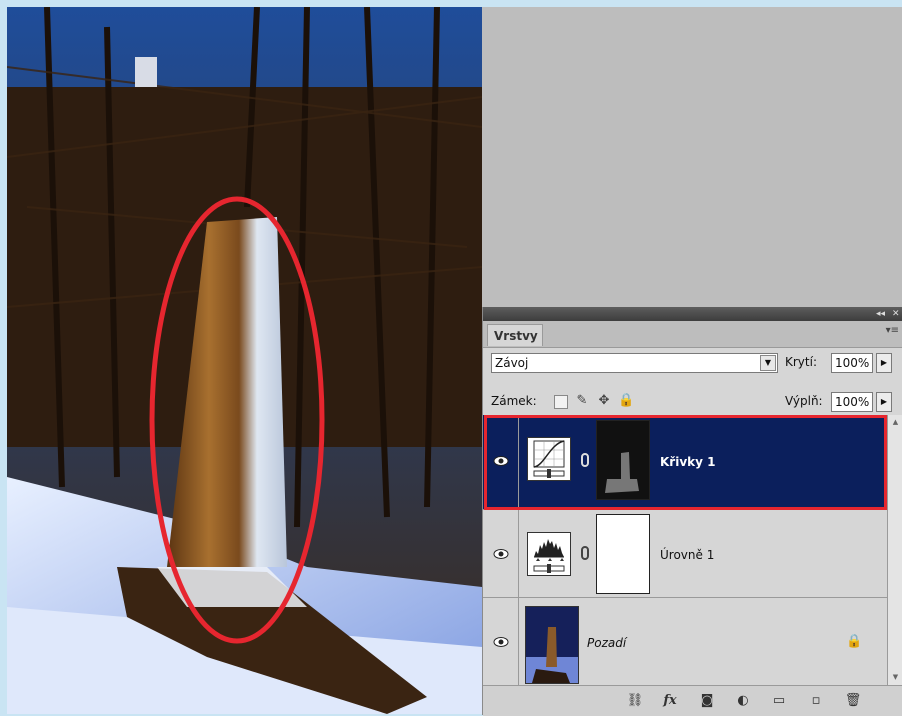 This screenshot has width=902, height=716. I want to click on add-mask-icon: ◙, so click(707, 701).